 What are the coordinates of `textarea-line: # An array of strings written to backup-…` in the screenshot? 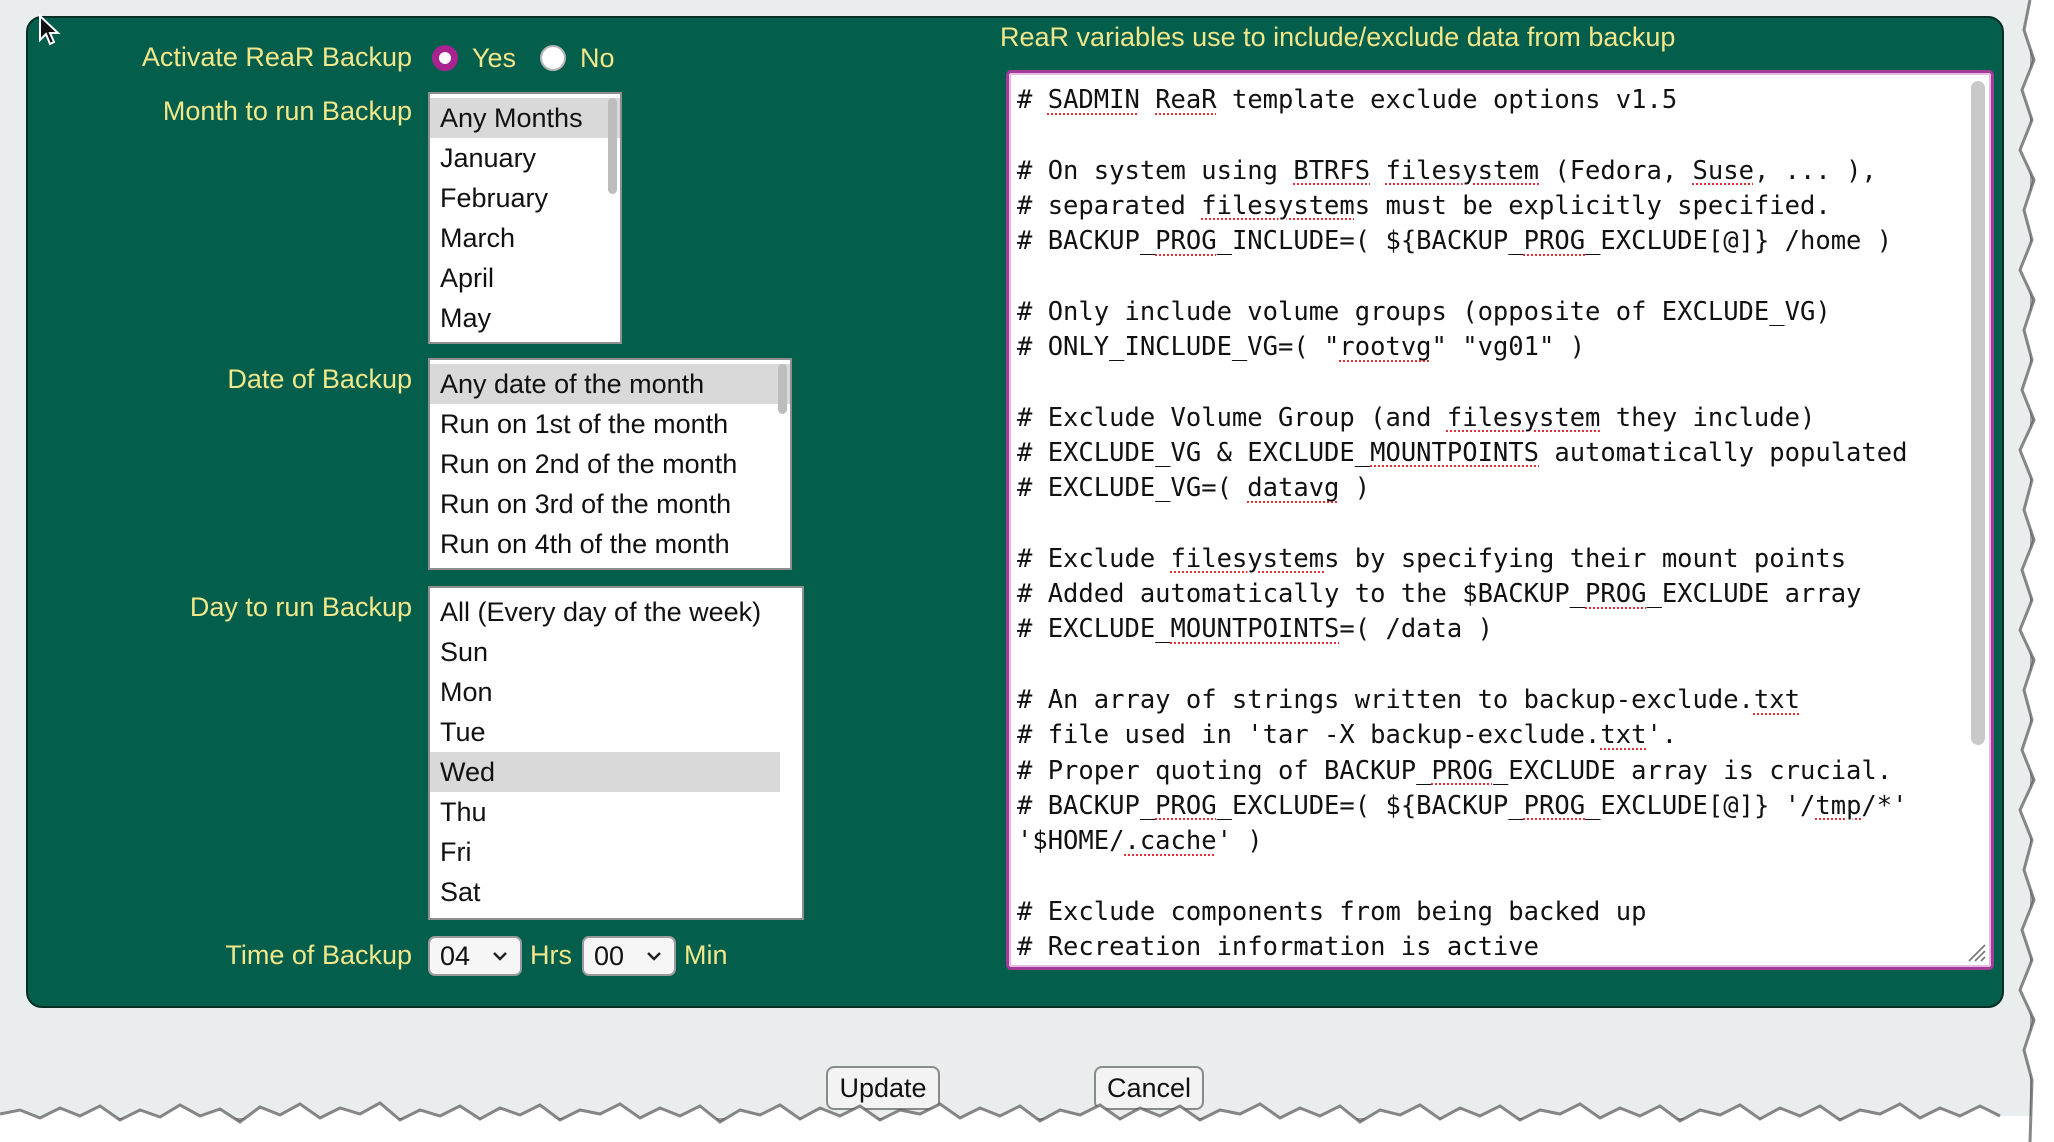 It's located at (1408, 700).